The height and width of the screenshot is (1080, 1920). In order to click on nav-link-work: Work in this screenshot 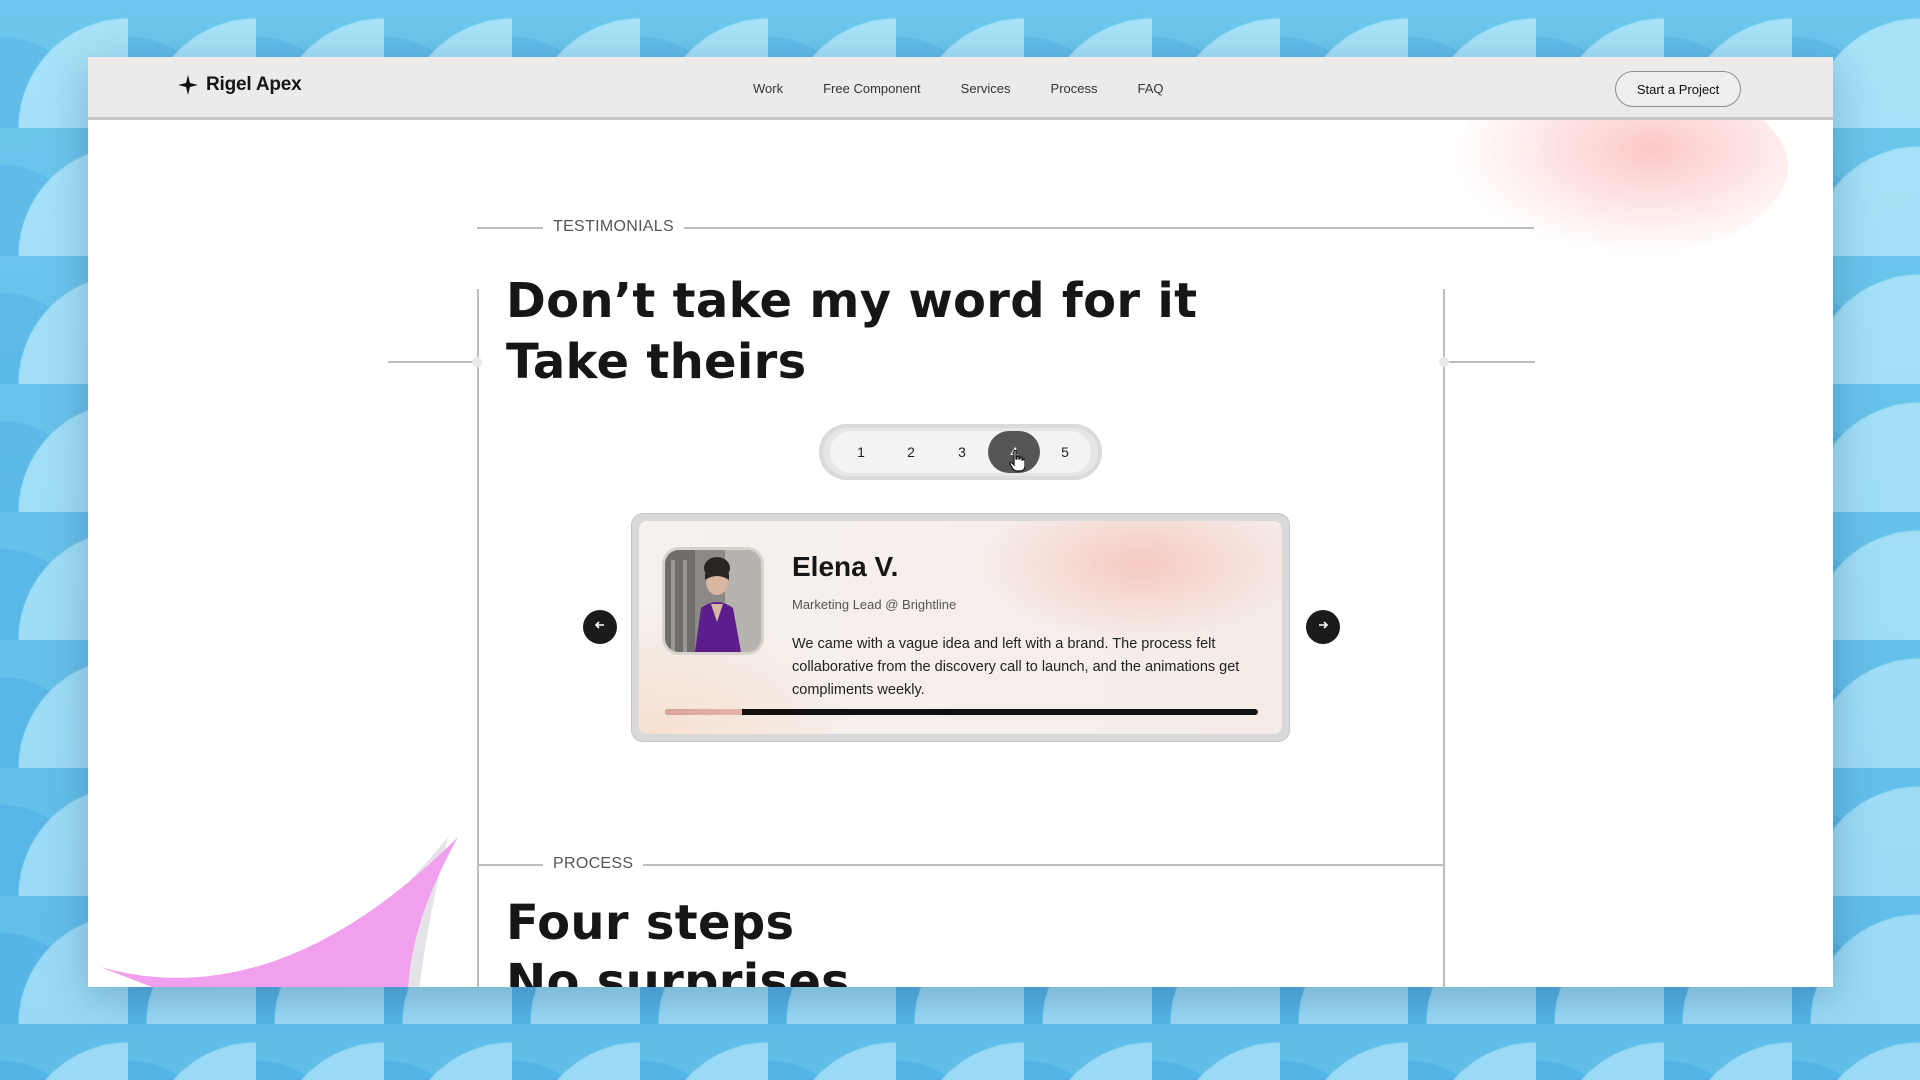, I will do `click(768, 88)`.